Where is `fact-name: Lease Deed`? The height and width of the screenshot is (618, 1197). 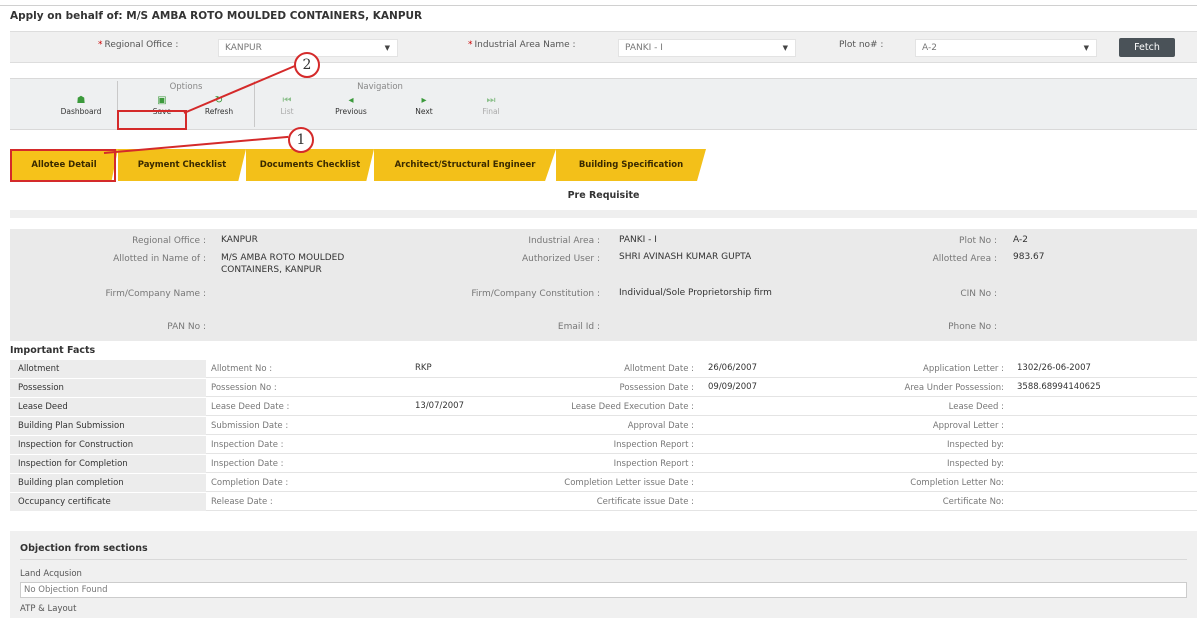 fact-name: Lease Deed is located at coordinates (108, 407).